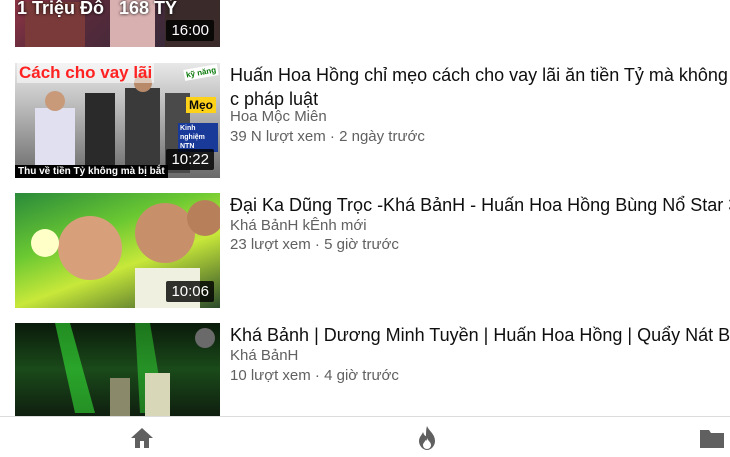 The height and width of the screenshot is (457, 730). Describe the element at coordinates (327, 137) in the screenshot. I see `video-stats: 39 N lượt xem · 2 ngày trước` at that location.